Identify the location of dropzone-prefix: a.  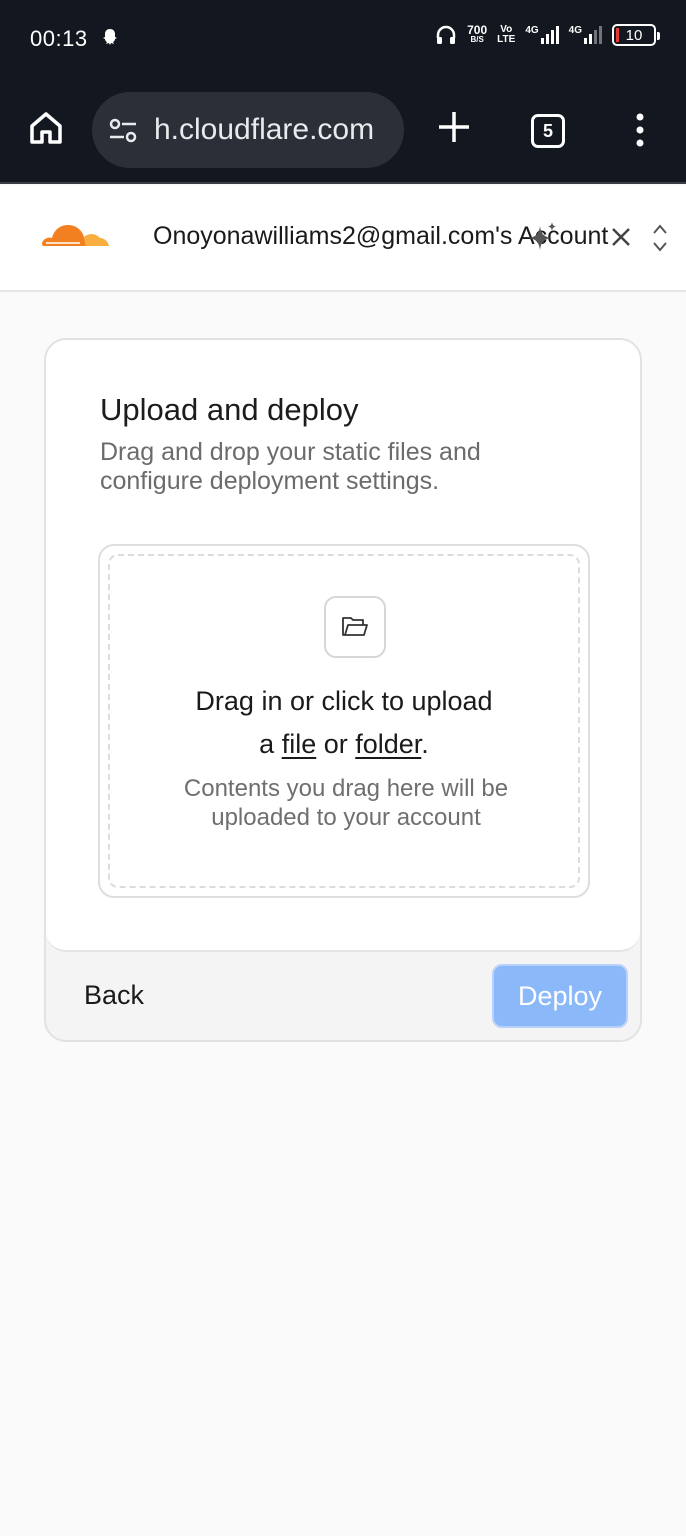
(270, 744).